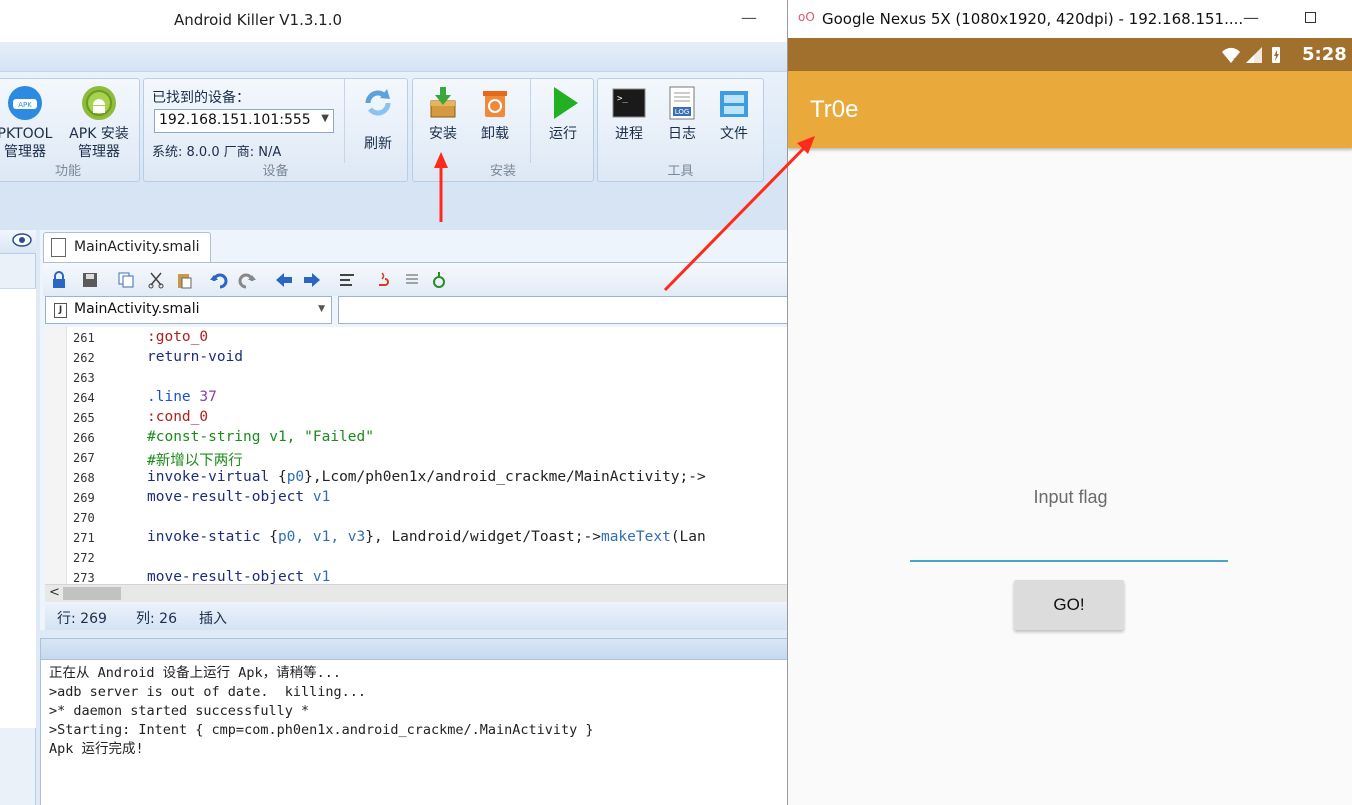 The height and width of the screenshot is (805, 1352). I want to click on project-pane, so click(18, 517).